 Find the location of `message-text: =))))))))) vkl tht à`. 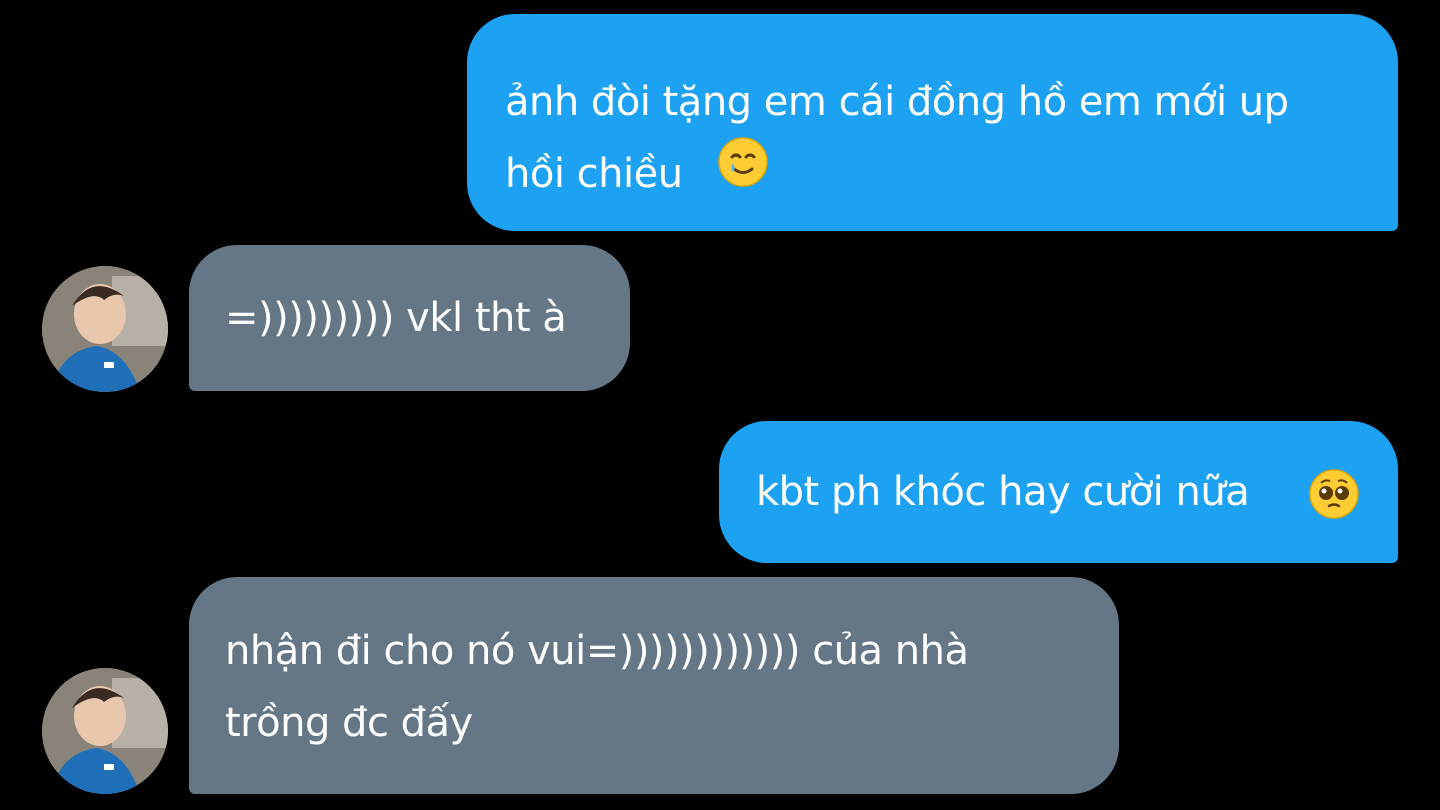

message-text: =))))))))) vkl tht à is located at coordinates (396, 318).